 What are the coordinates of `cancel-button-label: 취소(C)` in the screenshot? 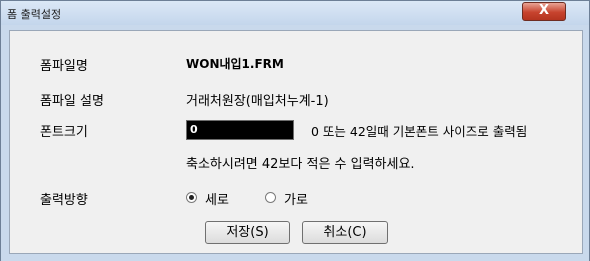 It's located at (345, 232).